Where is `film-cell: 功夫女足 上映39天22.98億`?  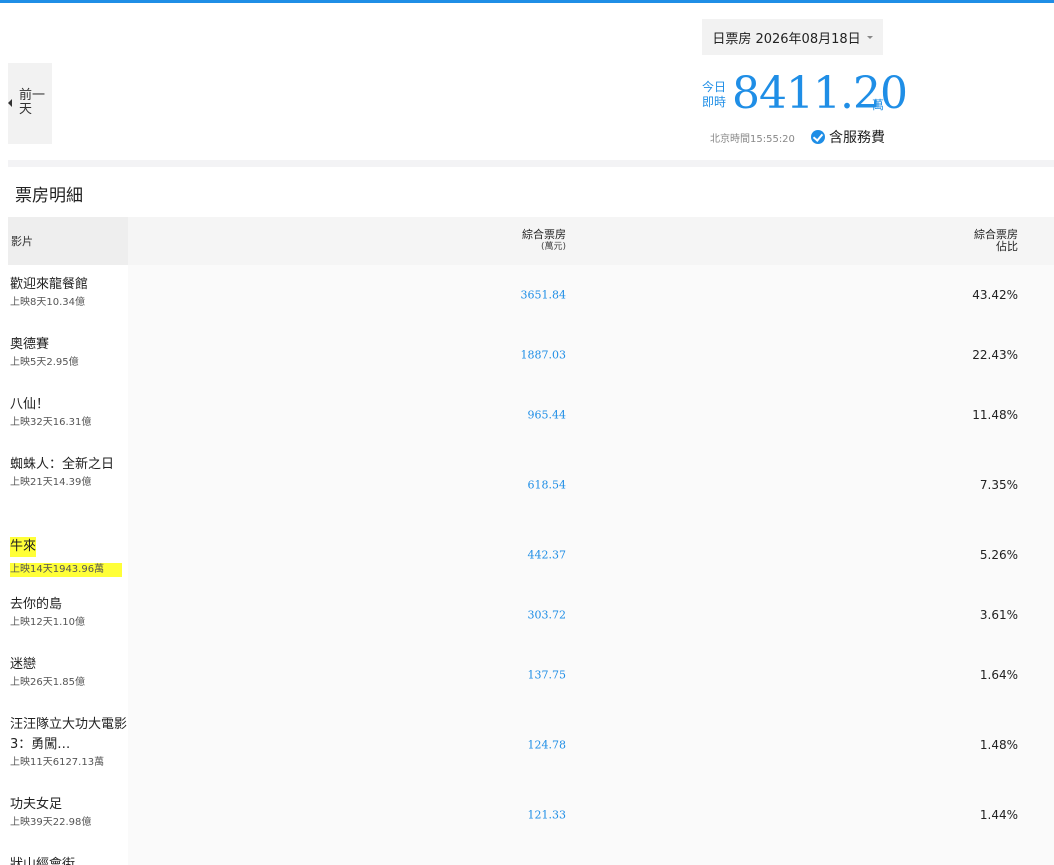 film-cell: 功夫女足 上映39天22.98億 is located at coordinates (68, 815).